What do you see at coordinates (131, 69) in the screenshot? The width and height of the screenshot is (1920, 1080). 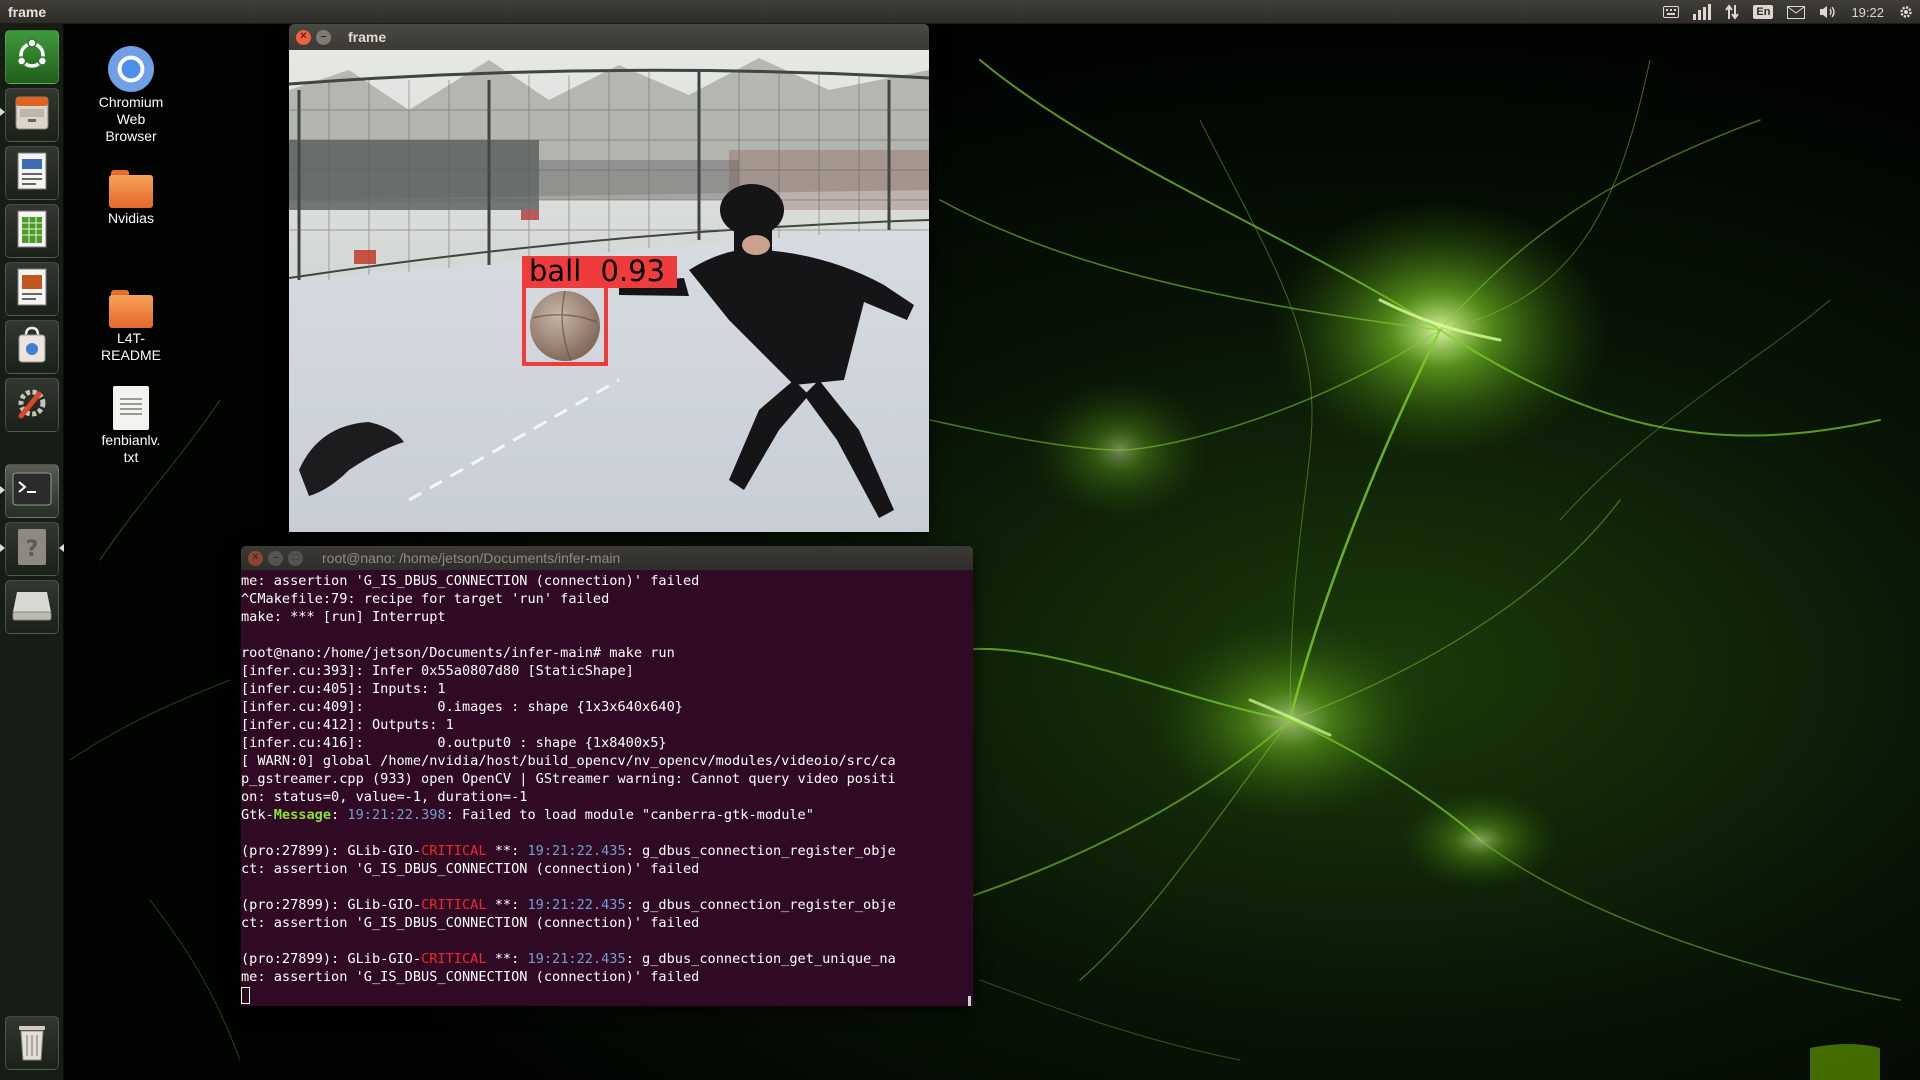 I see `chromium-icon` at bounding box center [131, 69].